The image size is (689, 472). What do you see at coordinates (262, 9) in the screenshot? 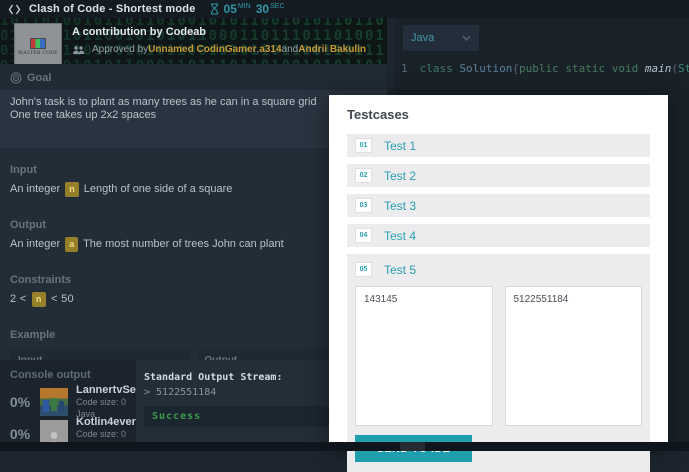
I see `timer-seconds: 30` at bounding box center [262, 9].